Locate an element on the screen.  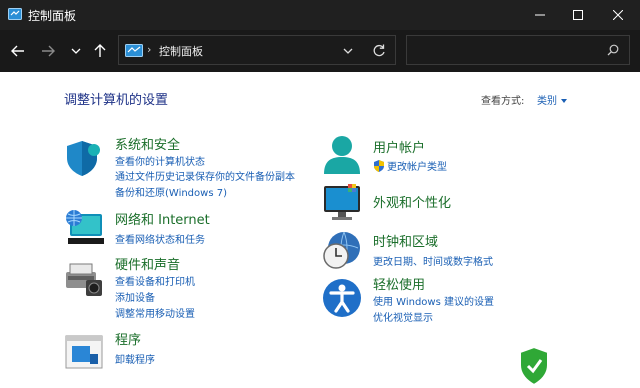
link-mobility-settings: 调整常用移动设置 is located at coordinates (155, 312).